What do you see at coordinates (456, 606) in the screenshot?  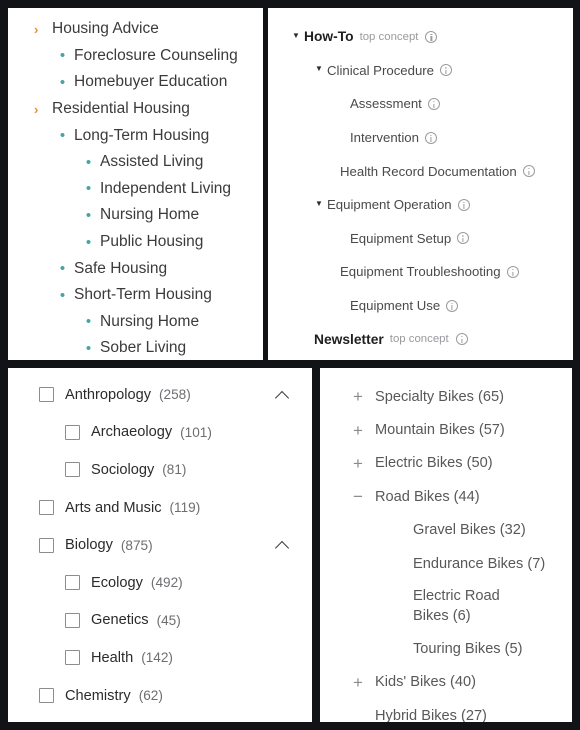 I see `bike-category-label: Electric Road Bikes (6)` at bounding box center [456, 606].